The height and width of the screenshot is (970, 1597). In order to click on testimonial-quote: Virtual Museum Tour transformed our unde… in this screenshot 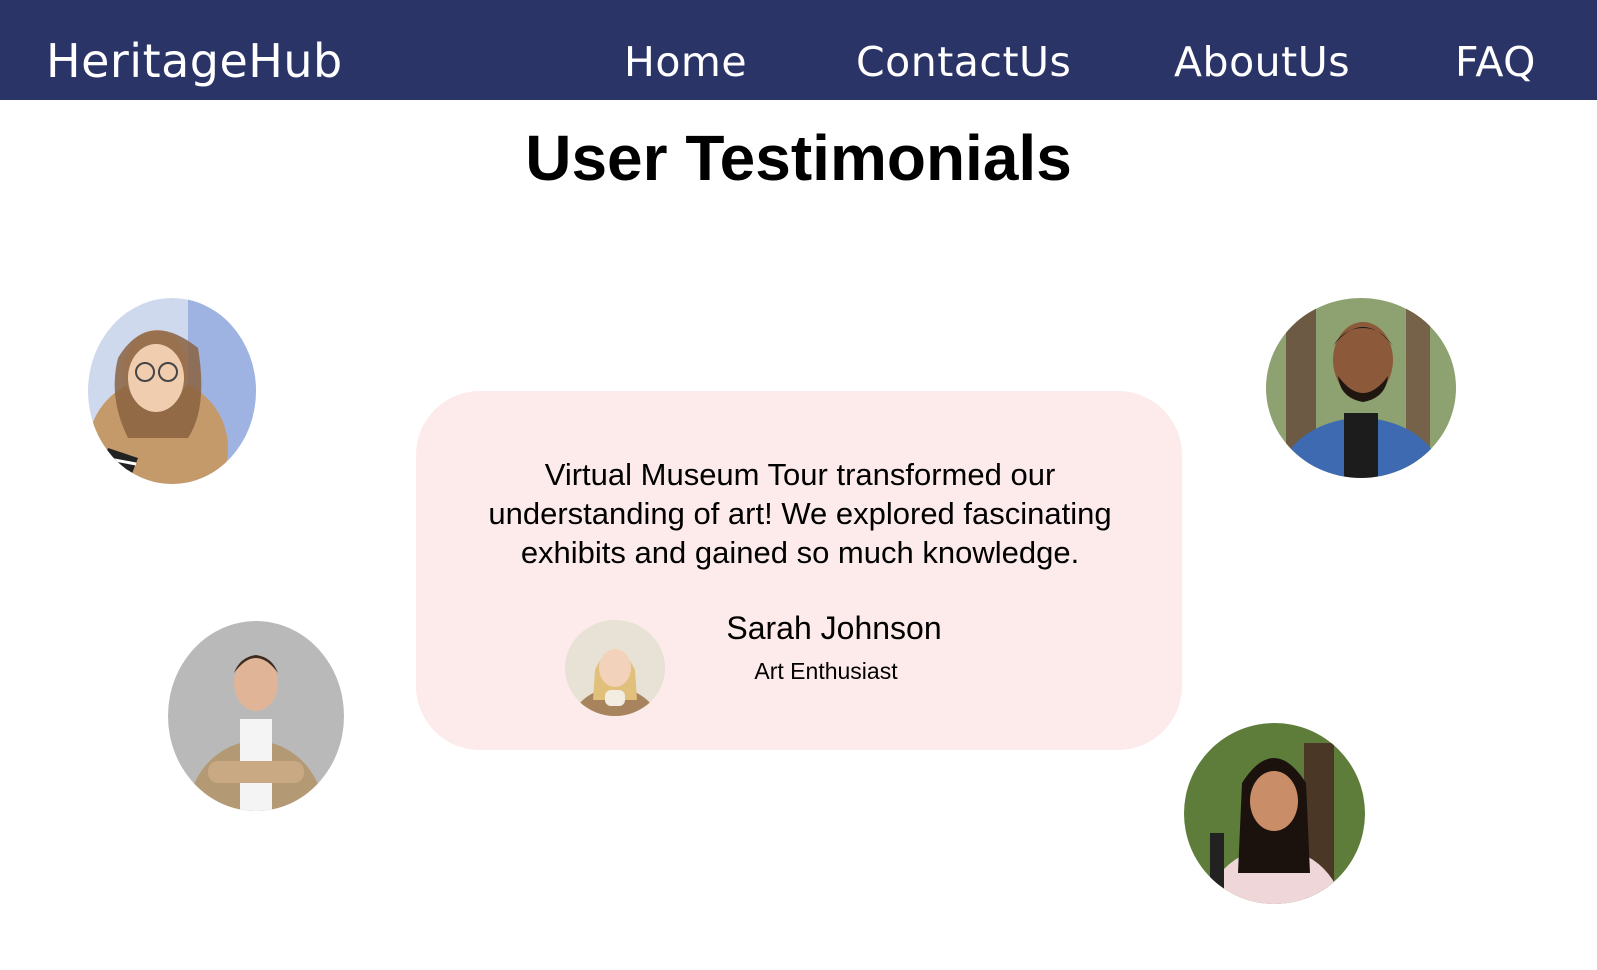, I will do `click(800, 513)`.